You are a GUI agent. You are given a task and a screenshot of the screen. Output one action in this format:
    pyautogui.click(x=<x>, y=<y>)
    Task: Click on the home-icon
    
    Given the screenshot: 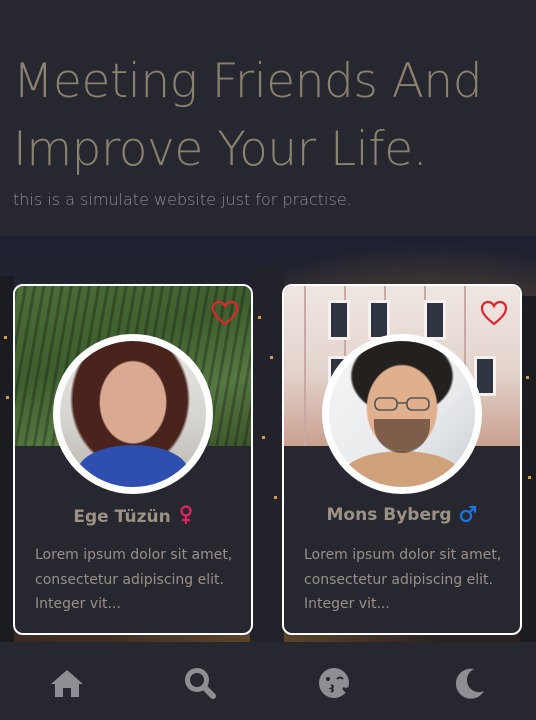 What is the action you would take?
    pyautogui.click(x=67, y=683)
    